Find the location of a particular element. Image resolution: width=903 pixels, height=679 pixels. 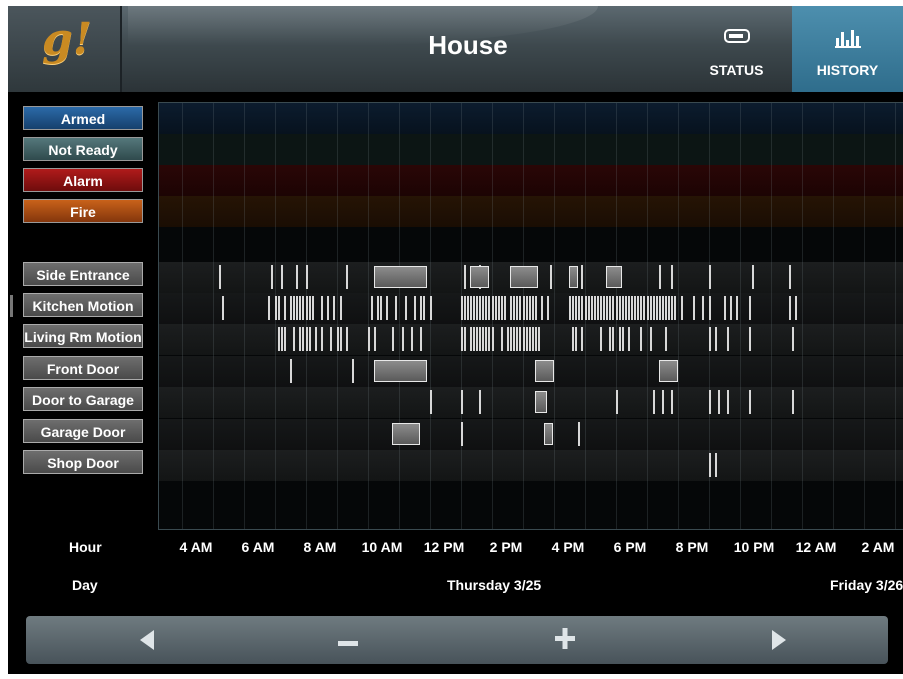

sensor-shop-door: Shop Door is located at coordinates (83, 462).